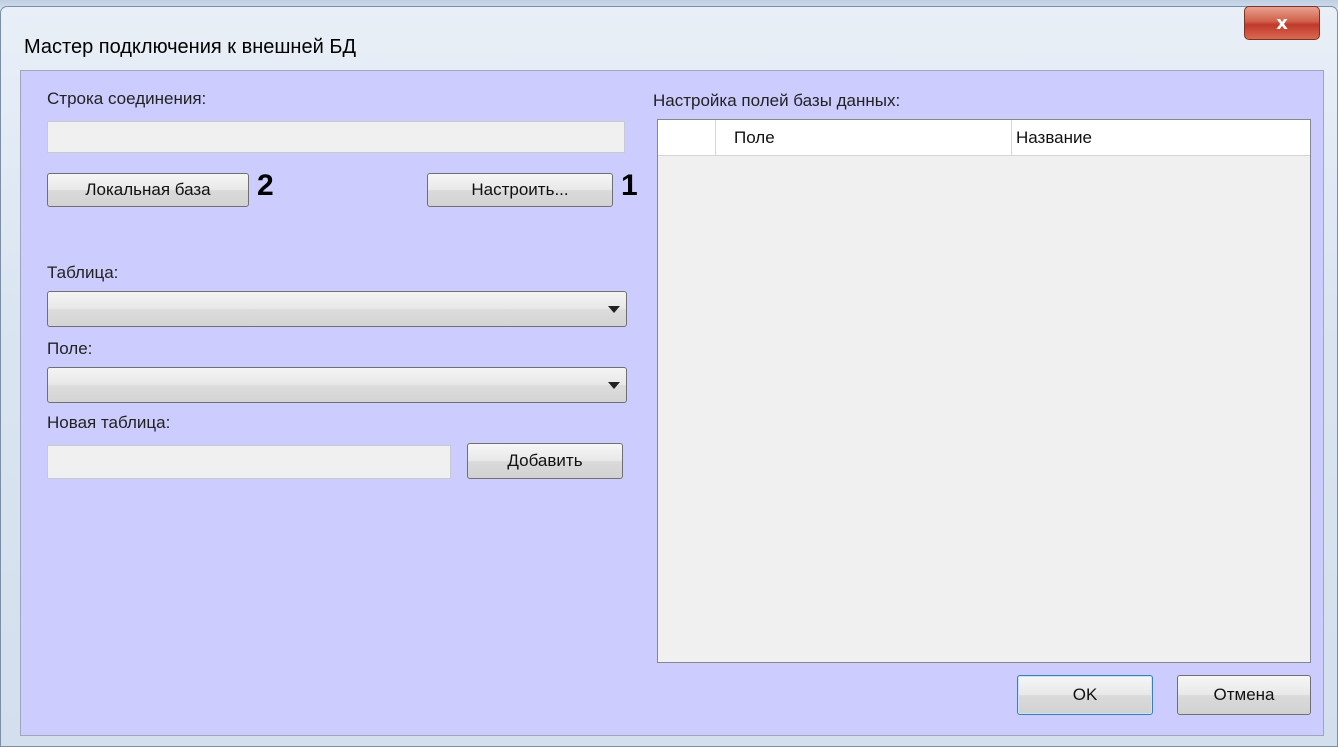  Describe the element at coordinates (629, 185) in the screenshot. I see `callout-marker-1: 1` at that location.